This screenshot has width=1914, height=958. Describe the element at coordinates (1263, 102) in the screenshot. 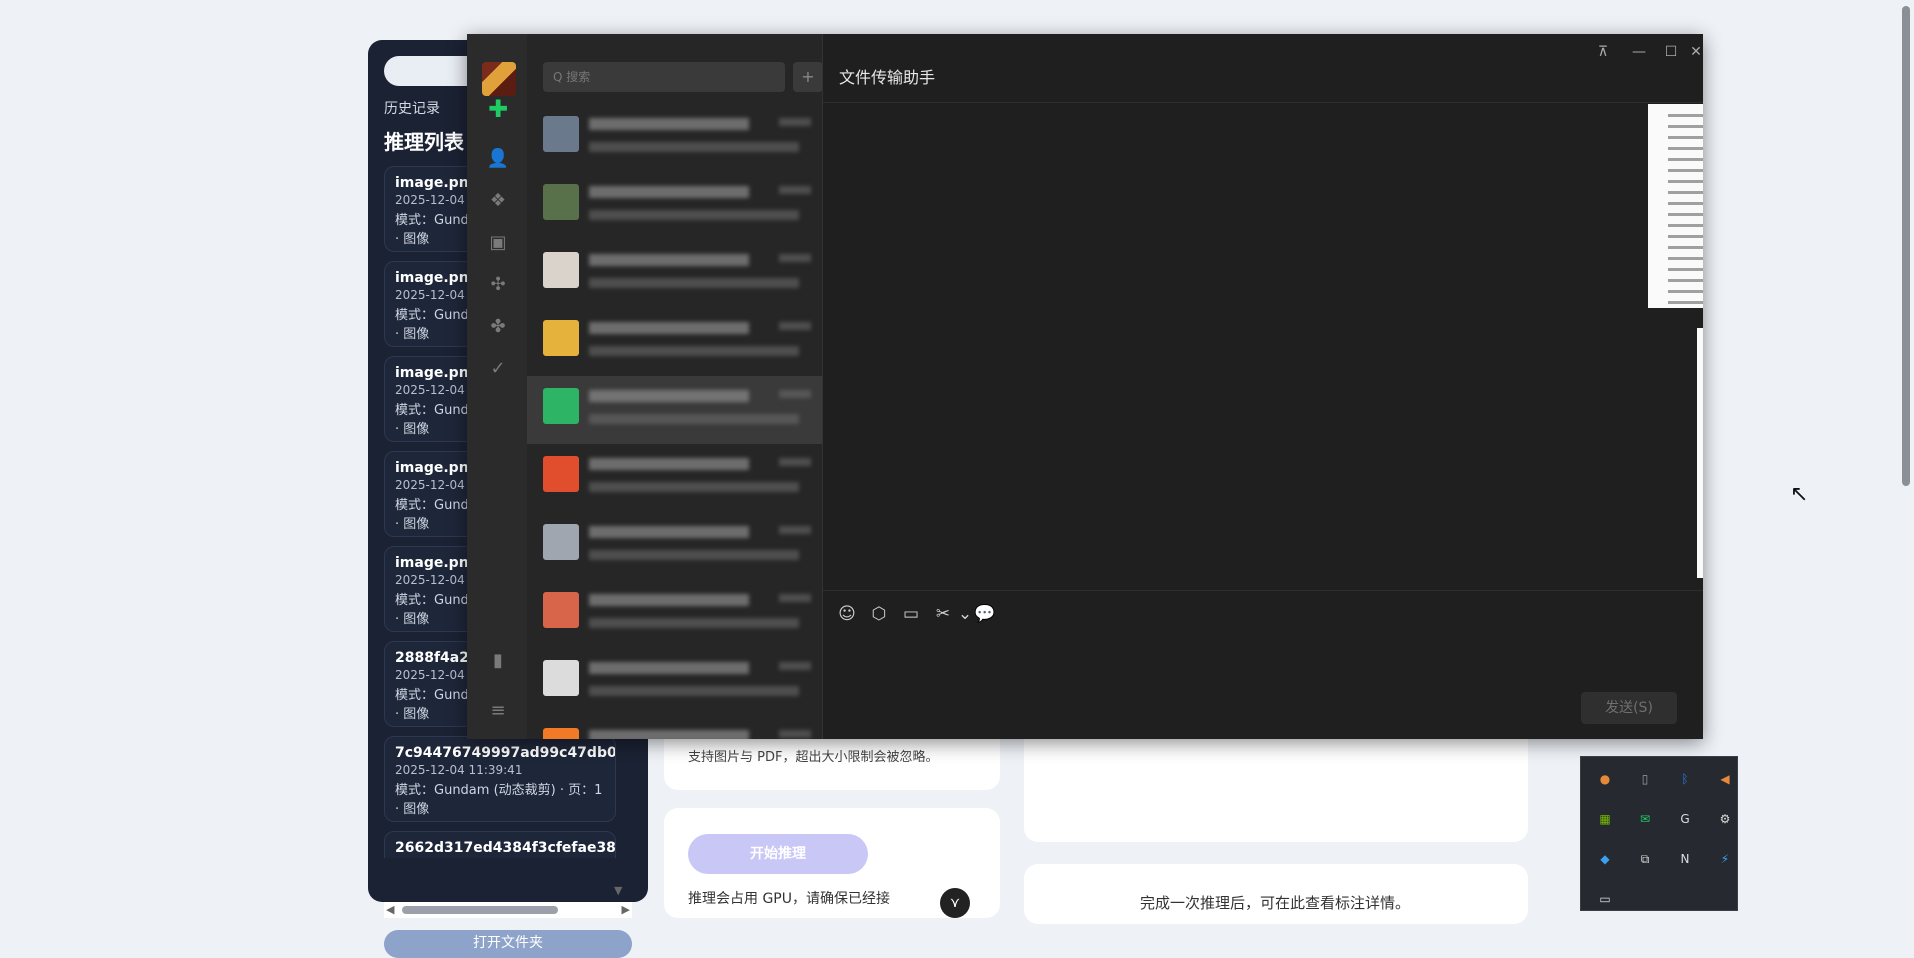

I see `header-divider` at that location.